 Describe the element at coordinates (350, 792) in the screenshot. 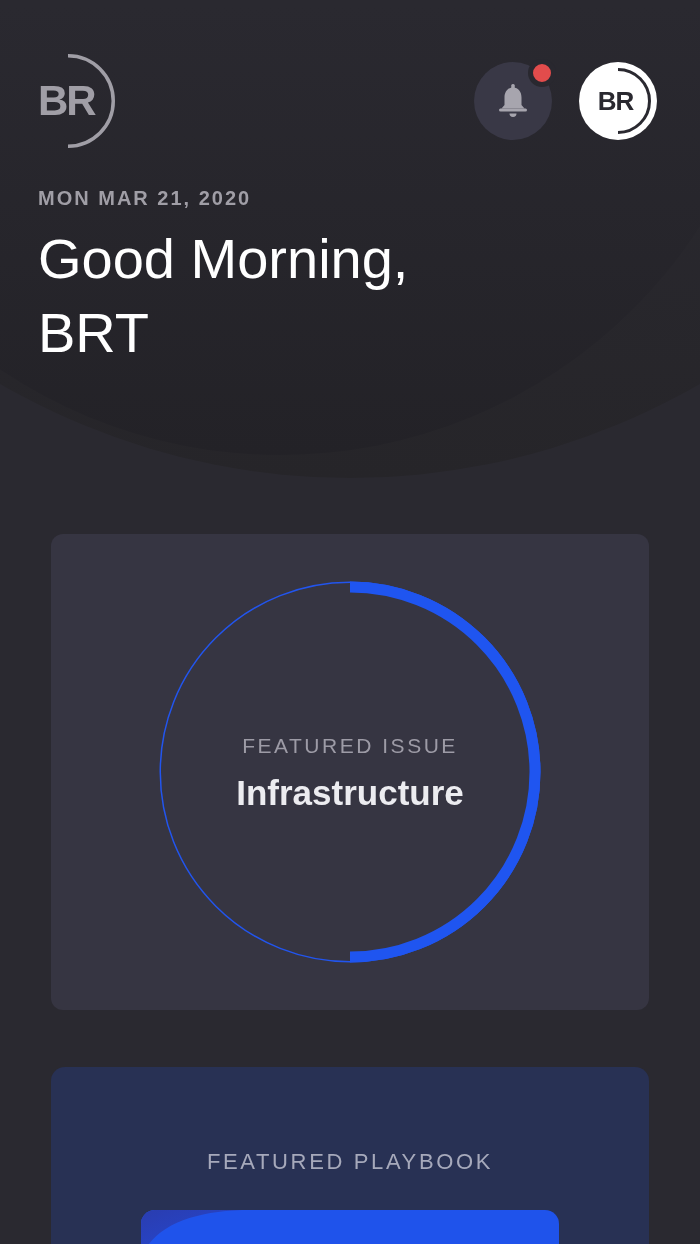

I see `issue-title: Infrastructure` at that location.